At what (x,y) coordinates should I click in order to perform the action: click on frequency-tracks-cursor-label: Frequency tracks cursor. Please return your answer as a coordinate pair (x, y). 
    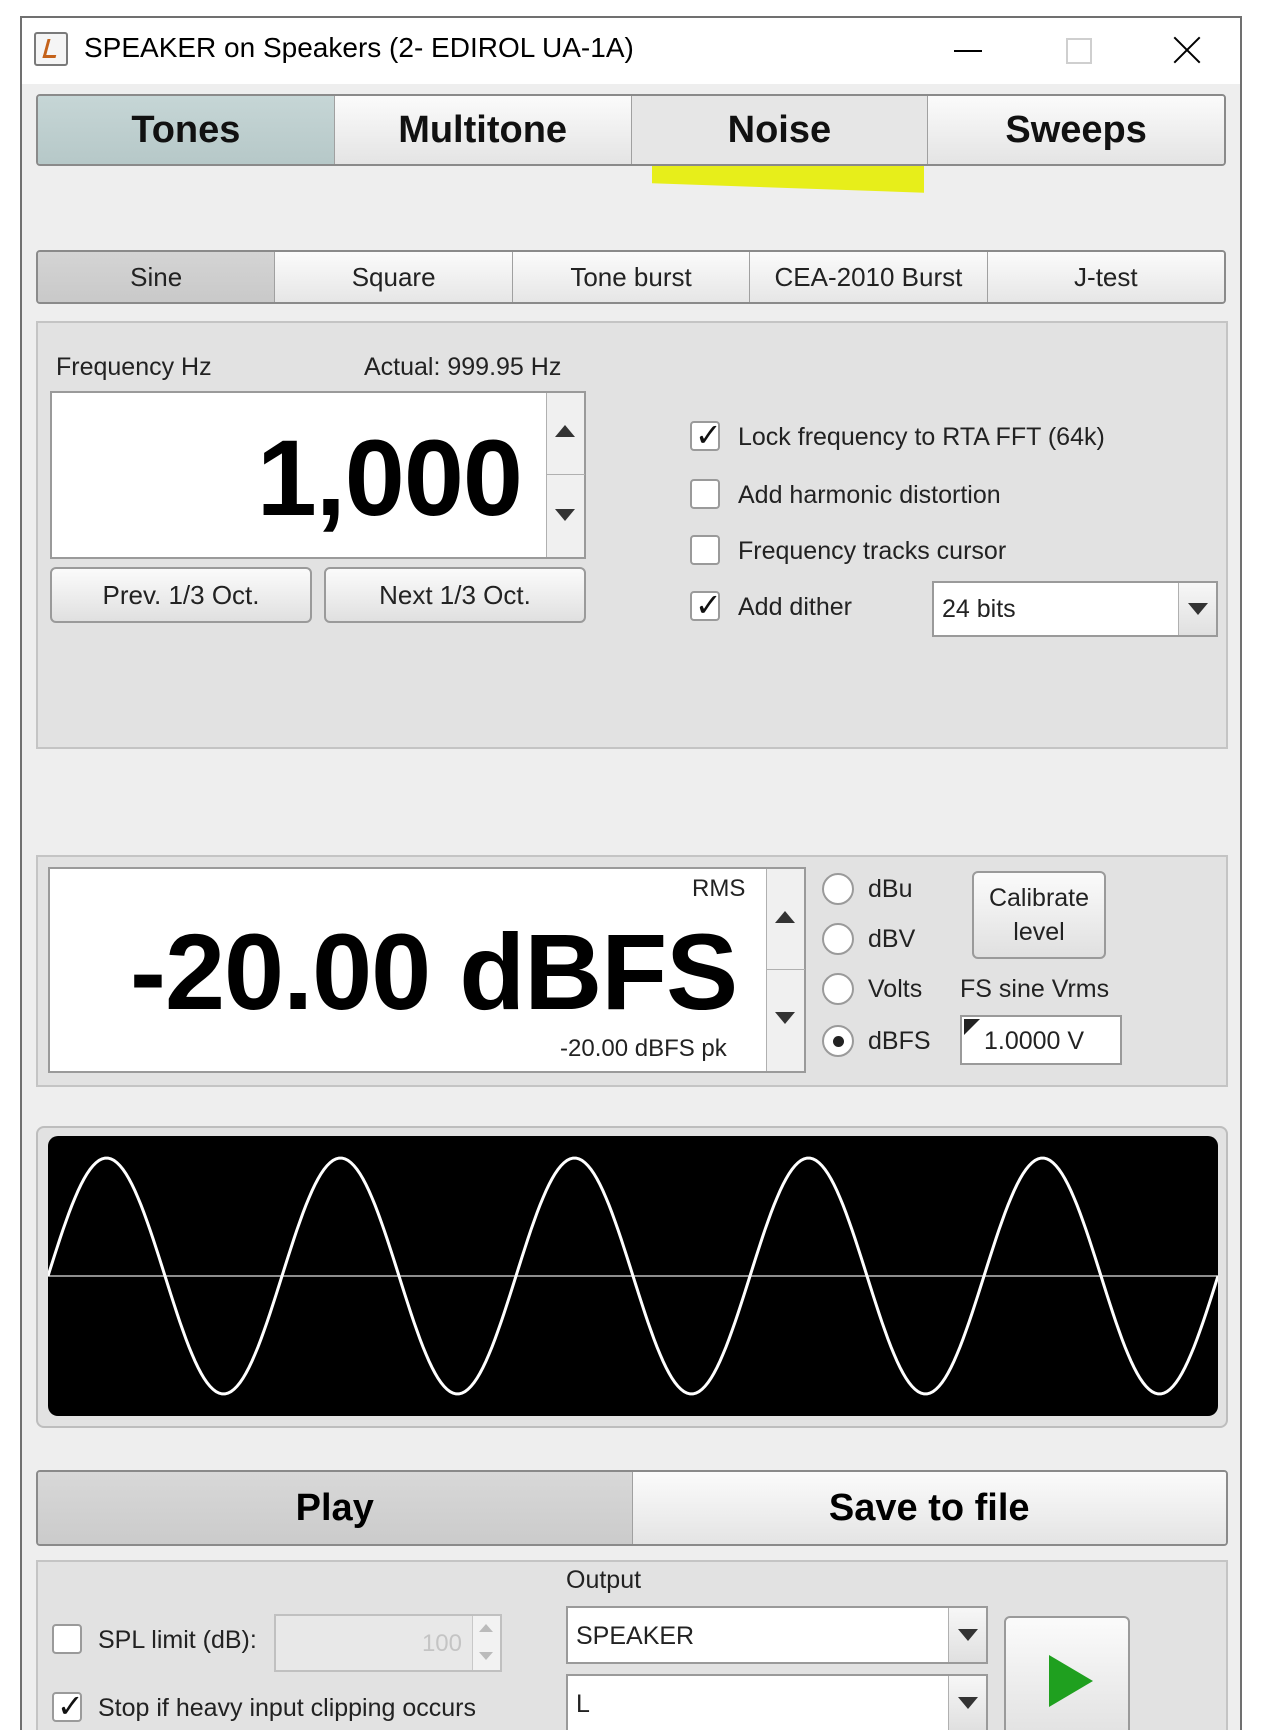
    Looking at the image, I should click on (872, 551).